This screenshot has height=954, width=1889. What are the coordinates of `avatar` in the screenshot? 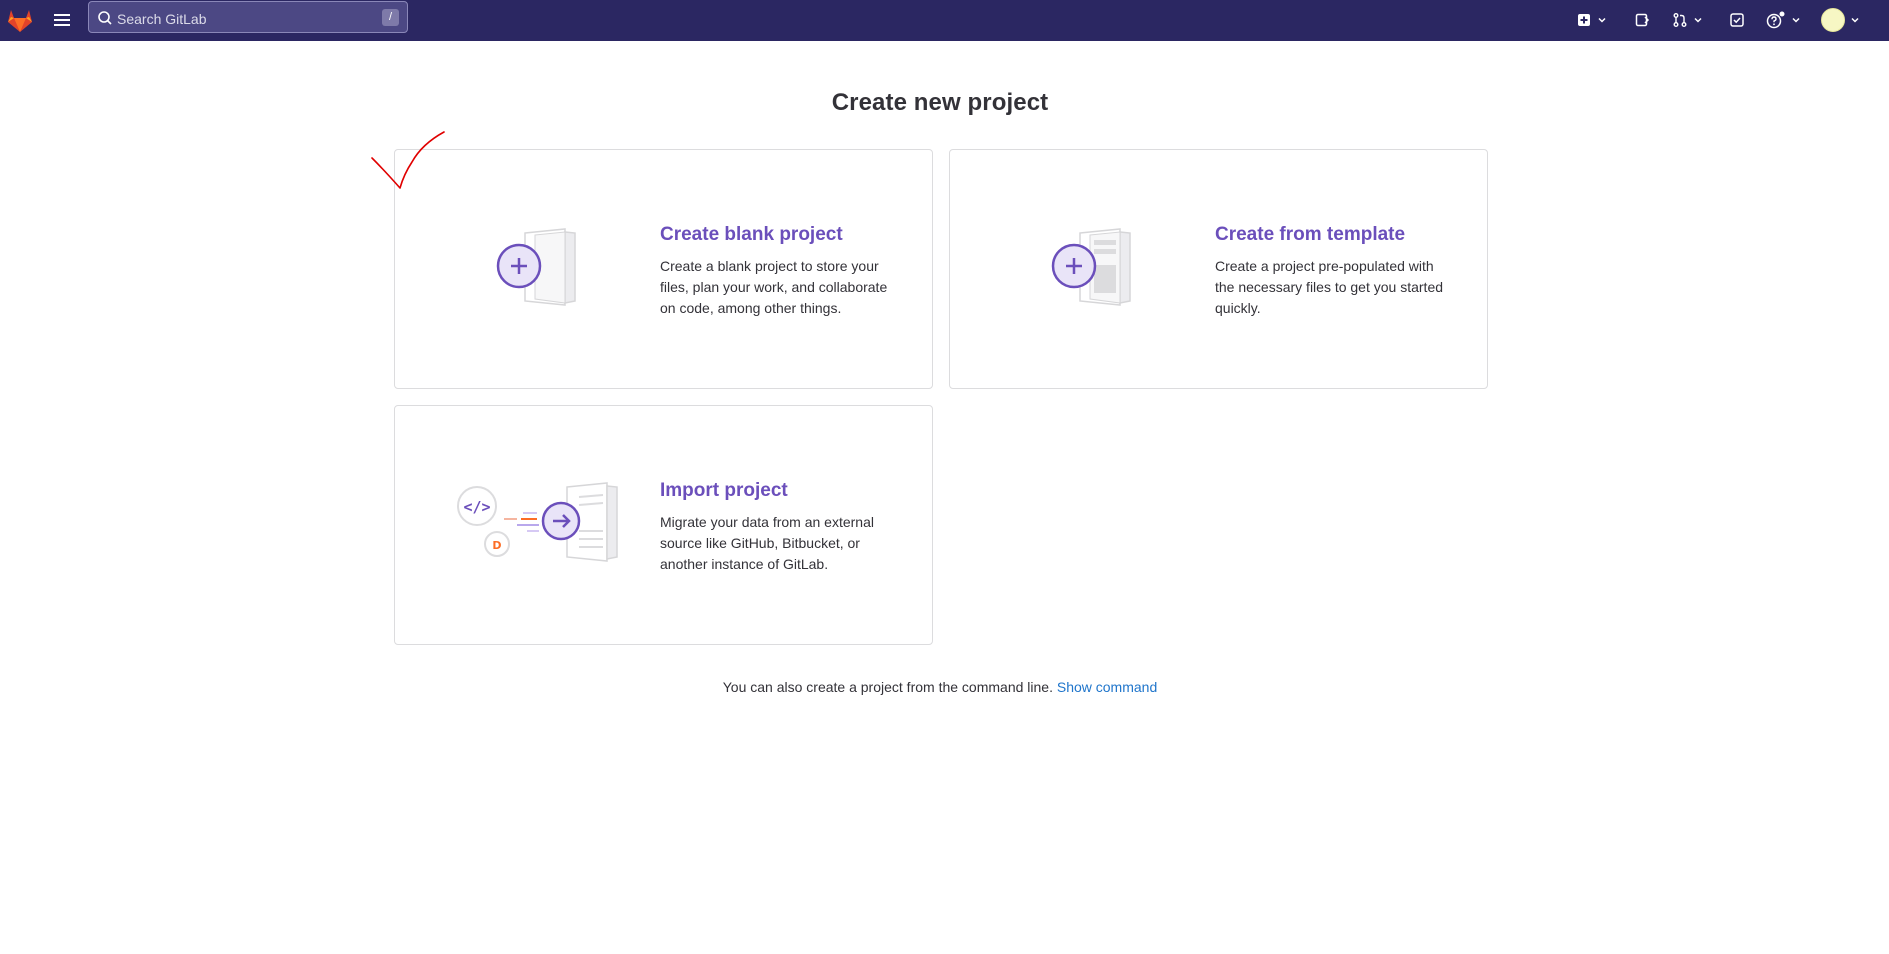 It's located at (1833, 20).